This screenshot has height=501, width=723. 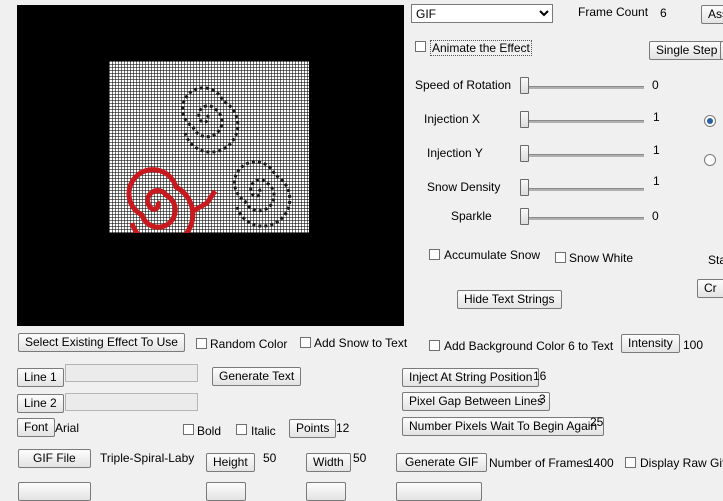 What do you see at coordinates (476, 401) in the screenshot?
I see `pixel-gap-between-lines-button: Pixel Gap Between Lines` at bounding box center [476, 401].